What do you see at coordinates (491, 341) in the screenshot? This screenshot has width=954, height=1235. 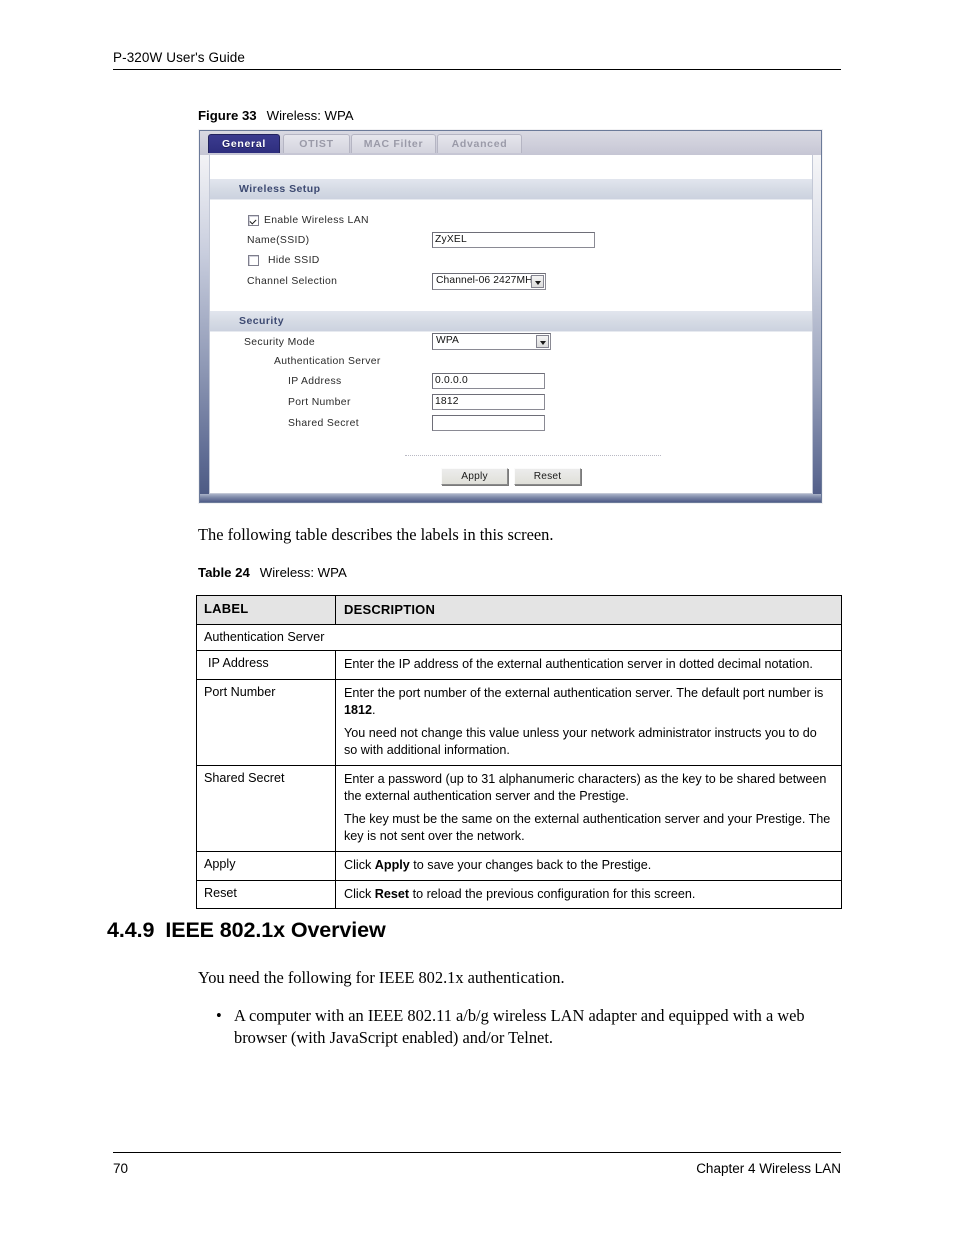 I see `security-mode-select: WPA` at bounding box center [491, 341].